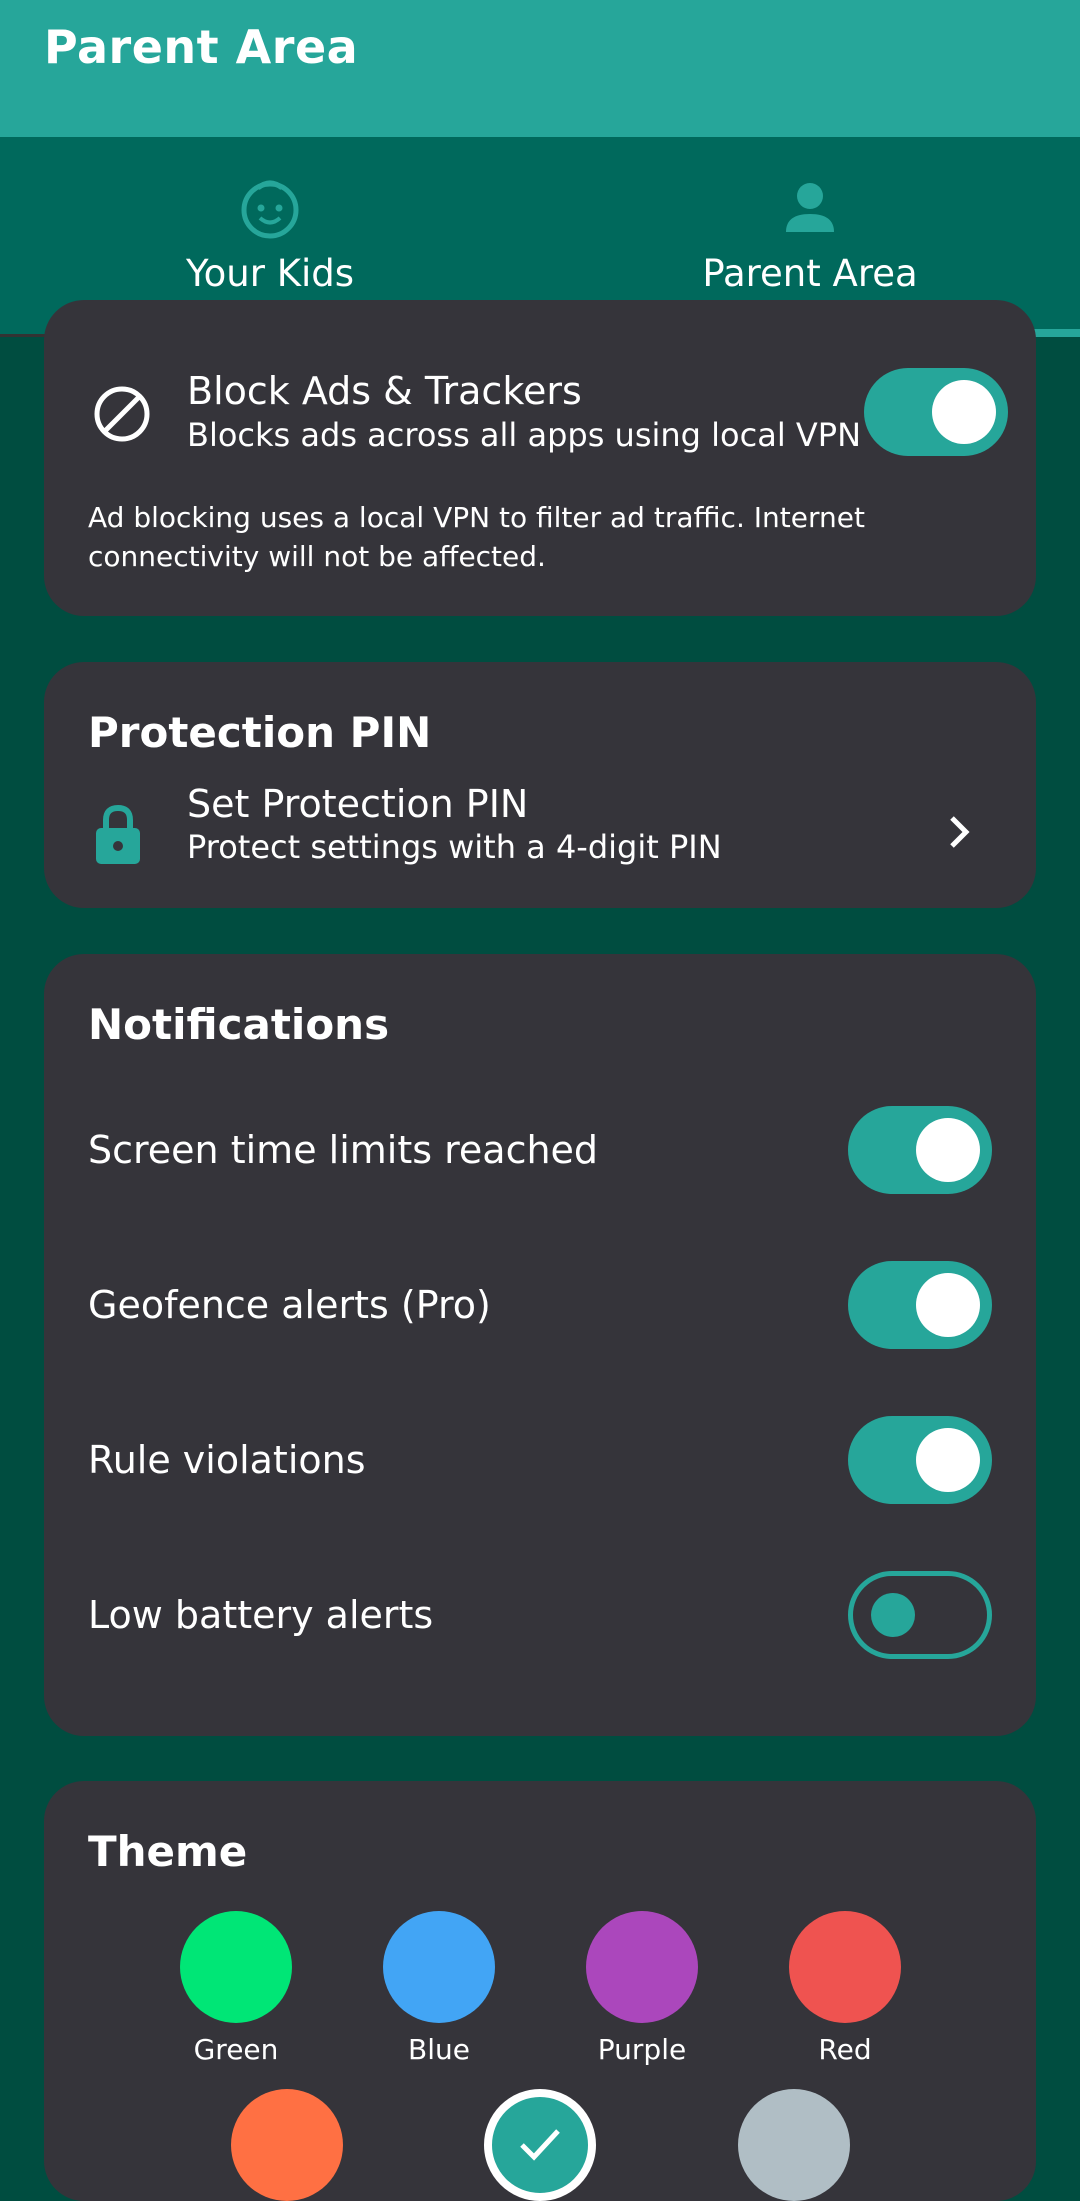 The width and height of the screenshot is (1080, 2201). I want to click on set-pin-subtitle: Protect settings with a 4-digit PIN, so click(454, 847).